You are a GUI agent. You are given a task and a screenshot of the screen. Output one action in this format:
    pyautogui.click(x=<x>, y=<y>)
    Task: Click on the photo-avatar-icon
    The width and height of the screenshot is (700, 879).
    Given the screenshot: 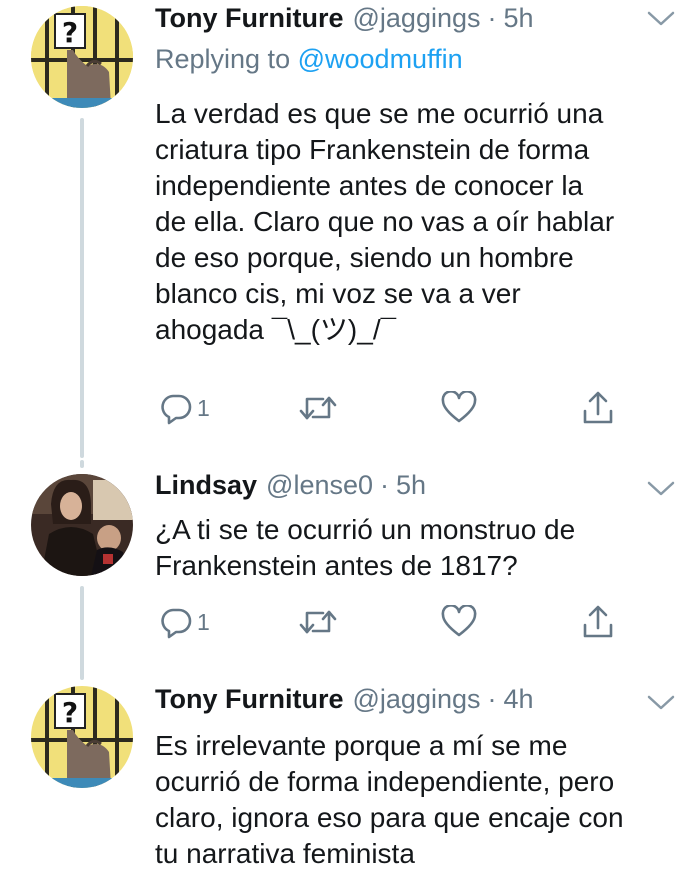 What is the action you would take?
    pyautogui.click(x=82, y=525)
    